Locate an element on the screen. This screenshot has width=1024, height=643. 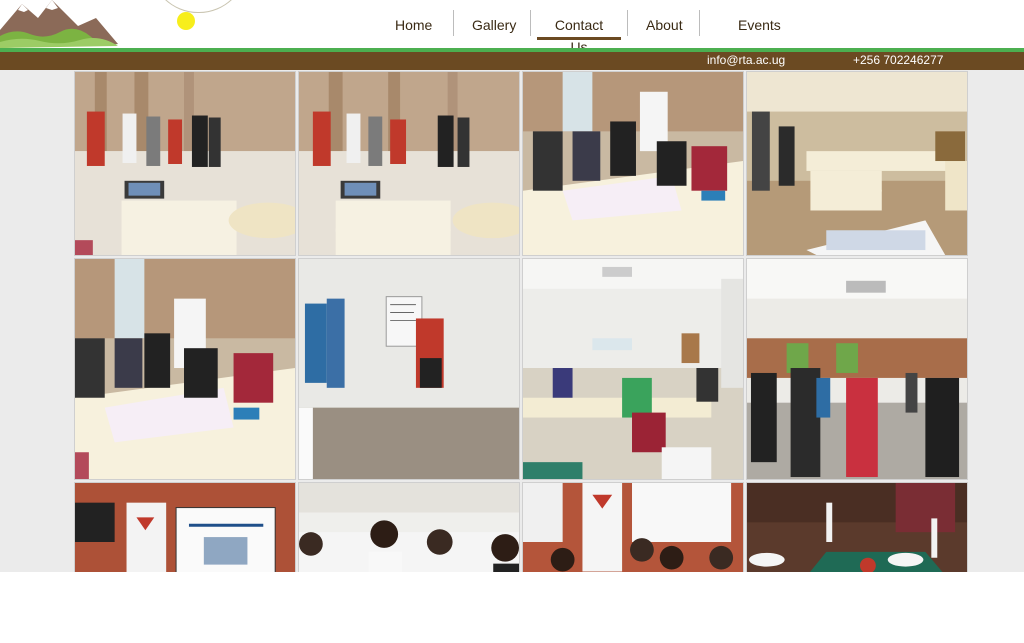
nav-contact-us: Contact Us is located at coordinates (579, 34).